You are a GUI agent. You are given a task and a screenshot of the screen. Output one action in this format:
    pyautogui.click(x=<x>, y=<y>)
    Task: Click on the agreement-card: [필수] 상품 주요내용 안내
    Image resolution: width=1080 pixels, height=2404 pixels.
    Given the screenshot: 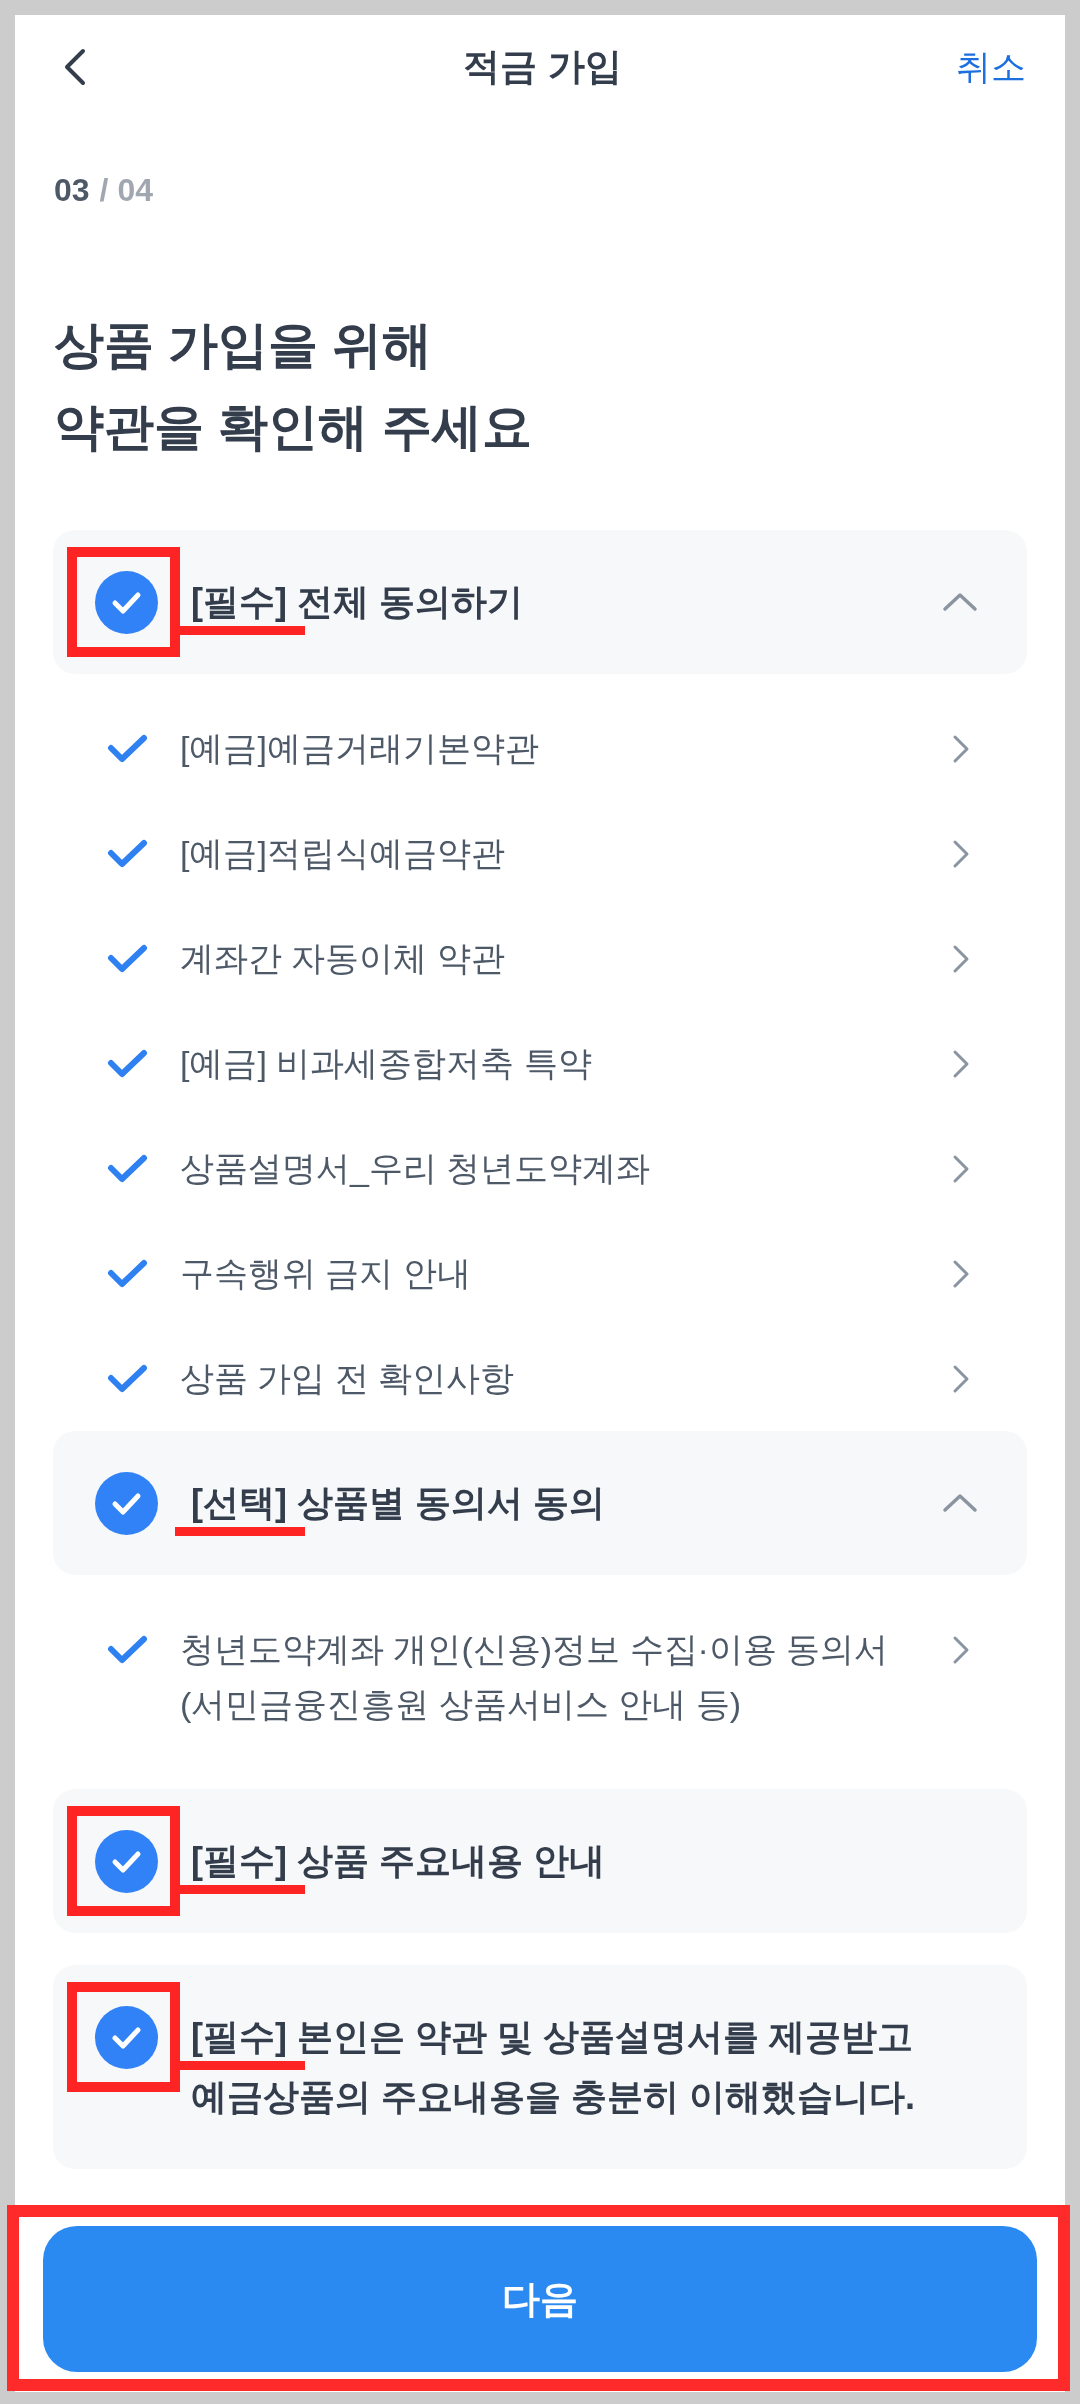 What is the action you would take?
    pyautogui.click(x=540, y=1861)
    